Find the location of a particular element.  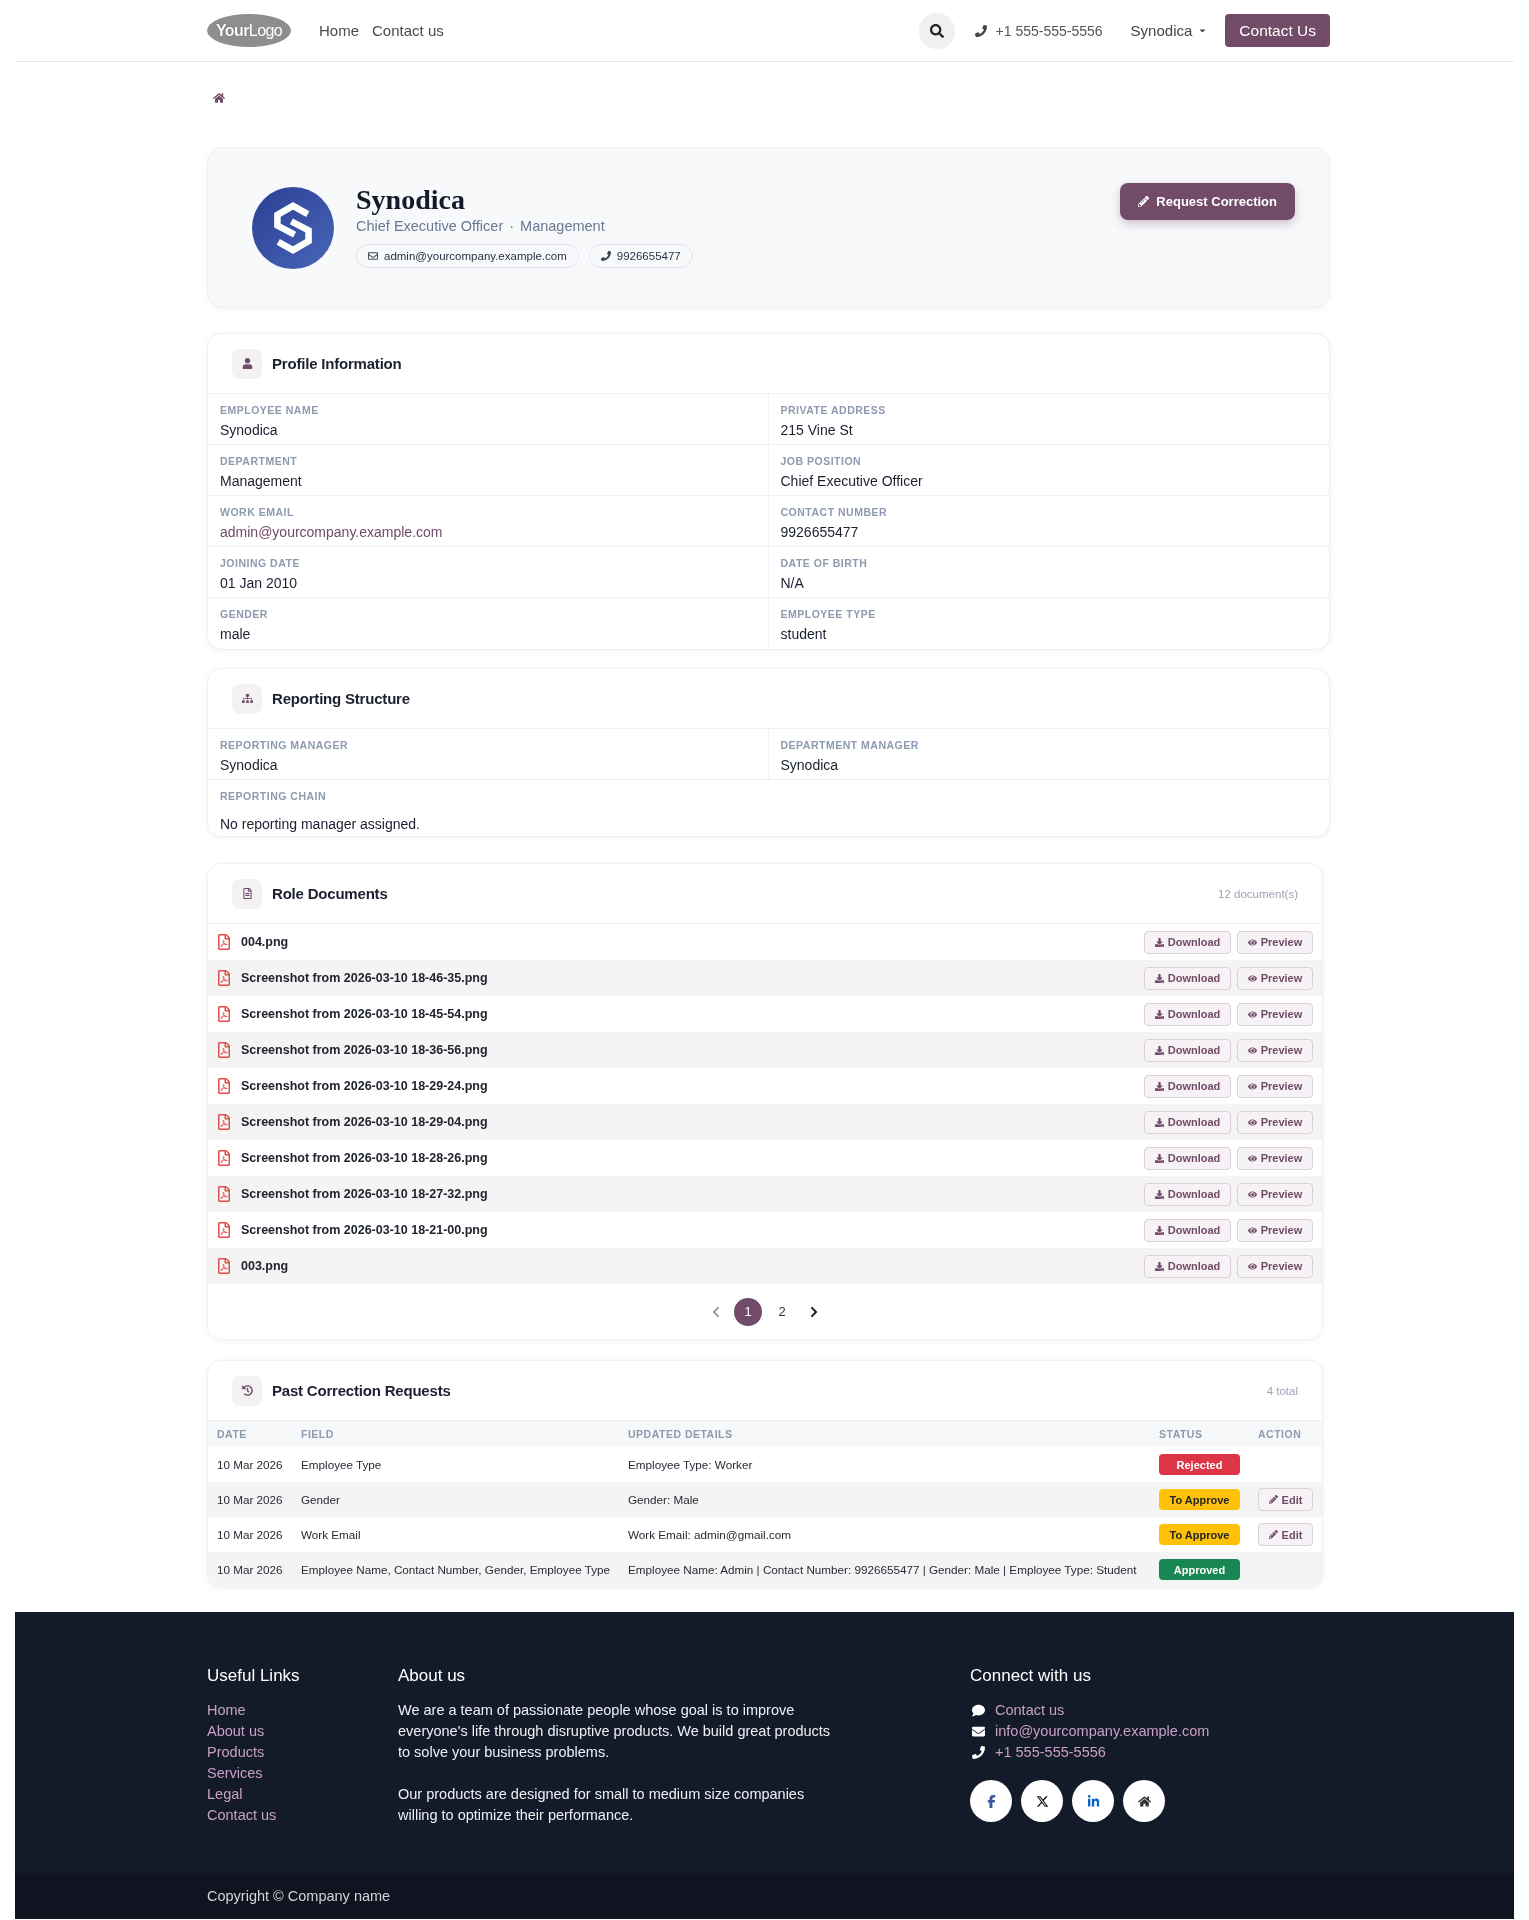

field-value: Synodica is located at coordinates (810, 765).